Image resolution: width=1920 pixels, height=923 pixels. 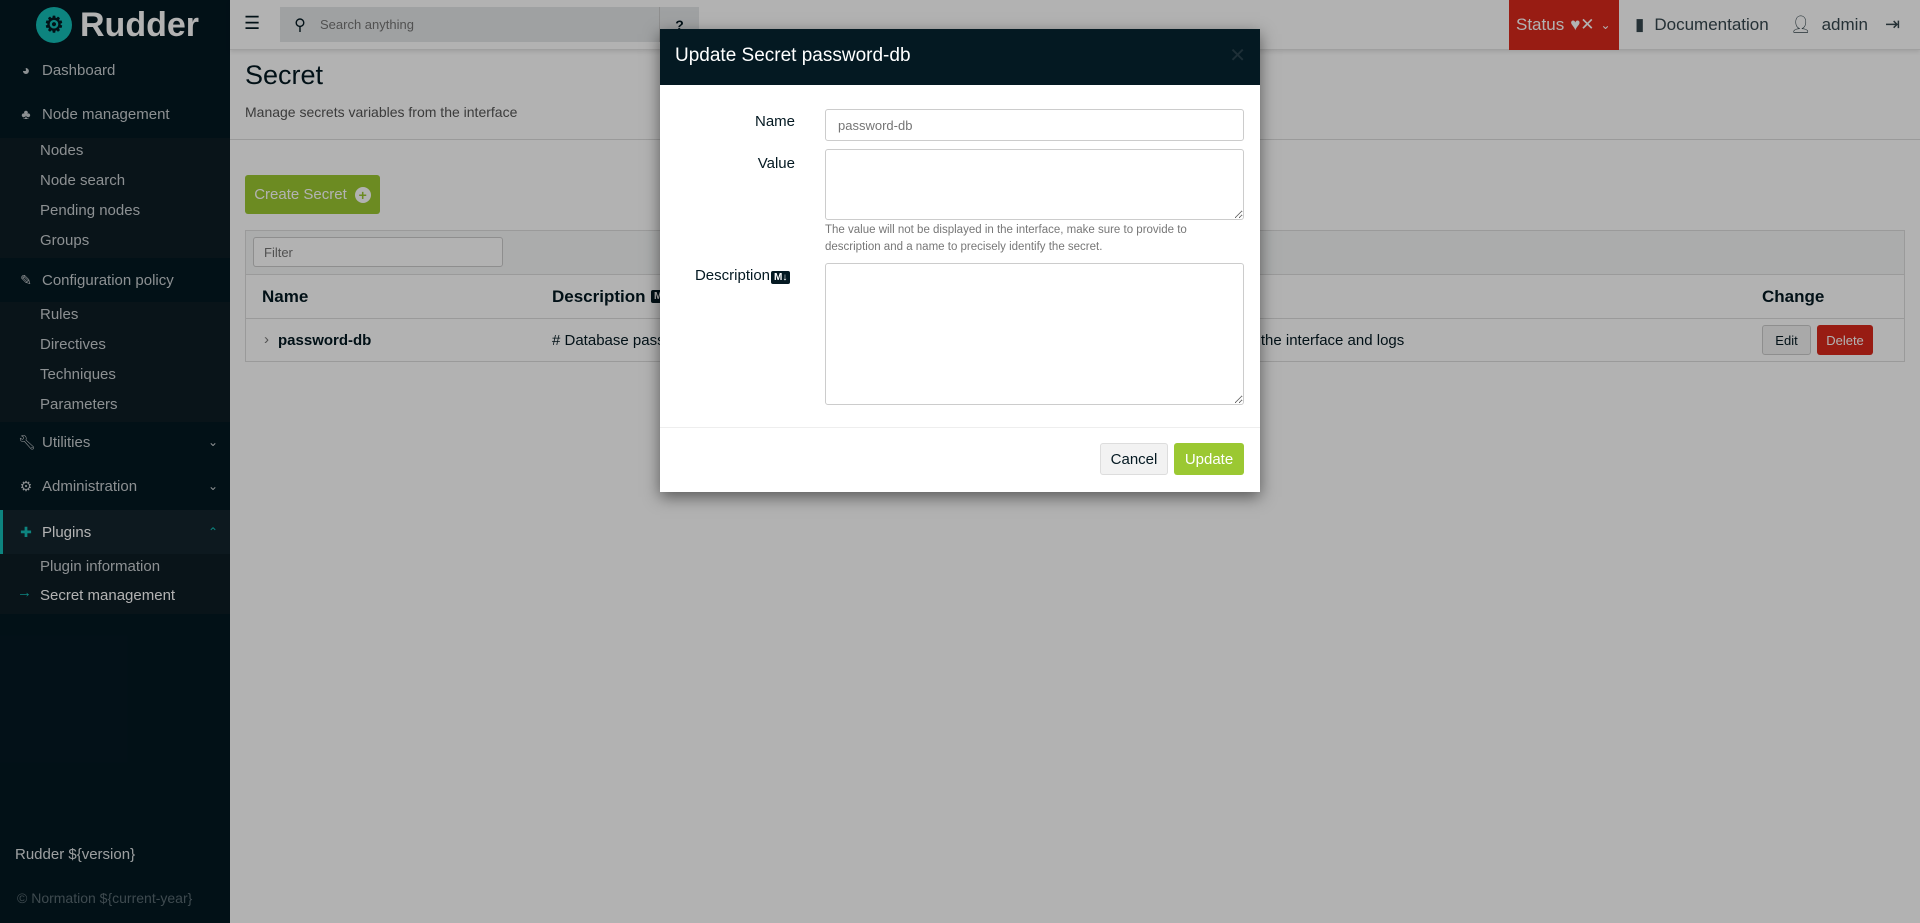 What do you see at coordinates (1034, 184) in the screenshot?
I see `value-textarea` at bounding box center [1034, 184].